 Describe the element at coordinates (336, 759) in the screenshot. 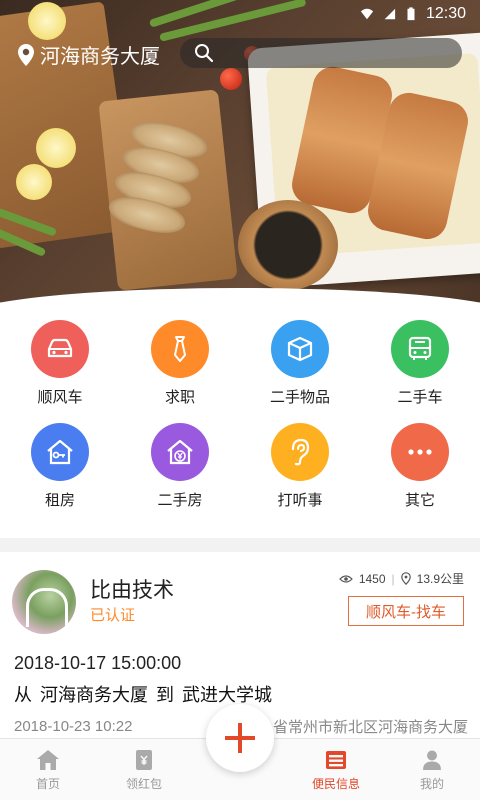

I see `info-list-icon` at that location.